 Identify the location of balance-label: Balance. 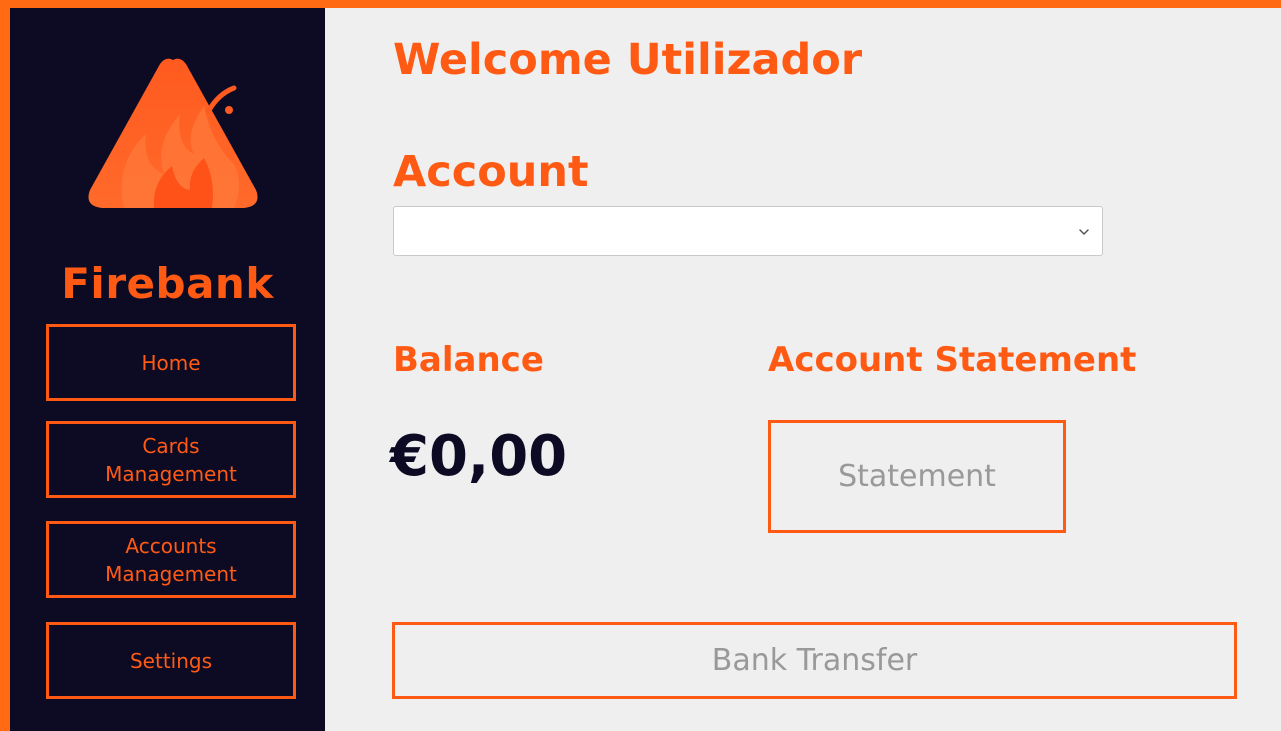
(468, 360).